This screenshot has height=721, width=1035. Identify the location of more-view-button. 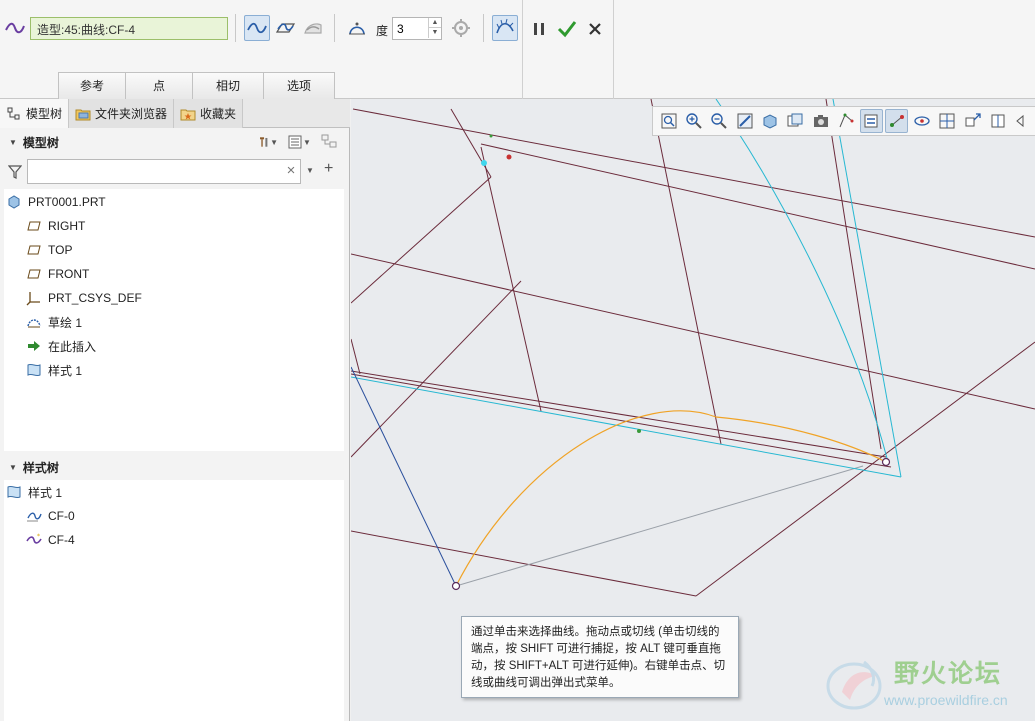
(1023, 121).